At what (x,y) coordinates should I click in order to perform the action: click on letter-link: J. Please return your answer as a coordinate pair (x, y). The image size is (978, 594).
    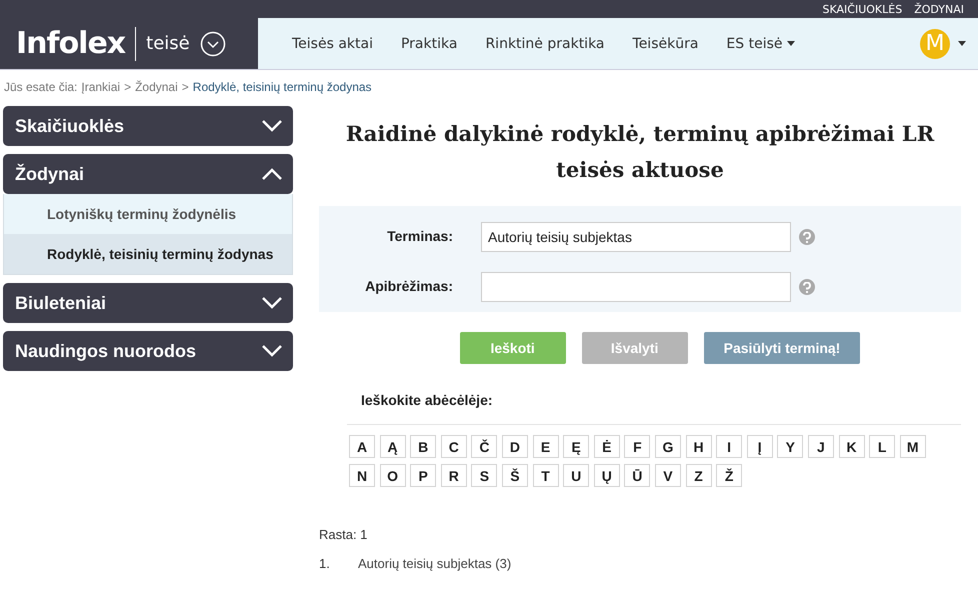
    Looking at the image, I should click on (821, 446).